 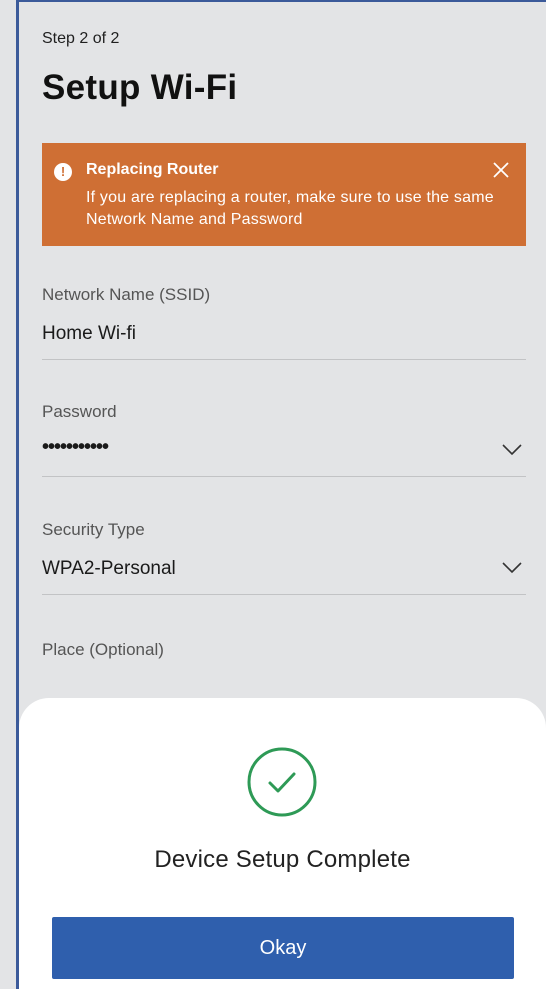 I want to click on step-indicator: Step 2 of 2, so click(x=81, y=38).